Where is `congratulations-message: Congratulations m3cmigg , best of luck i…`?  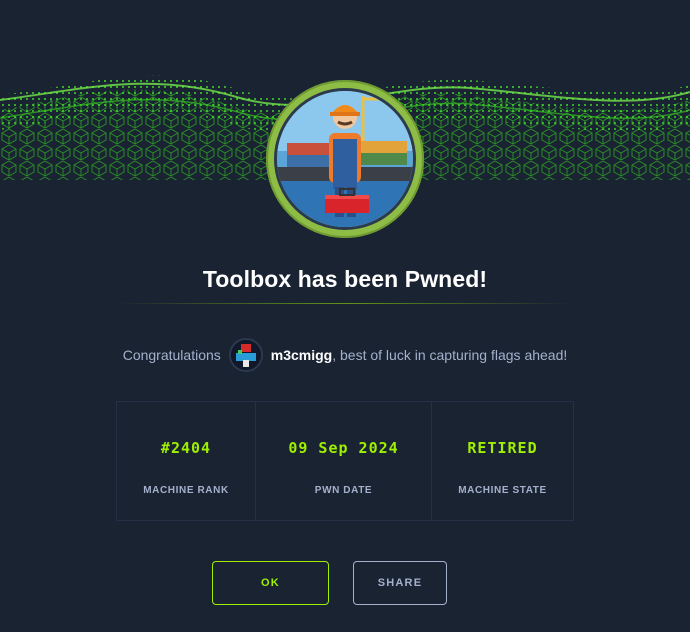
congratulations-message: Congratulations m3cmigg , best of luck i… is located at coordinates (345, 355).